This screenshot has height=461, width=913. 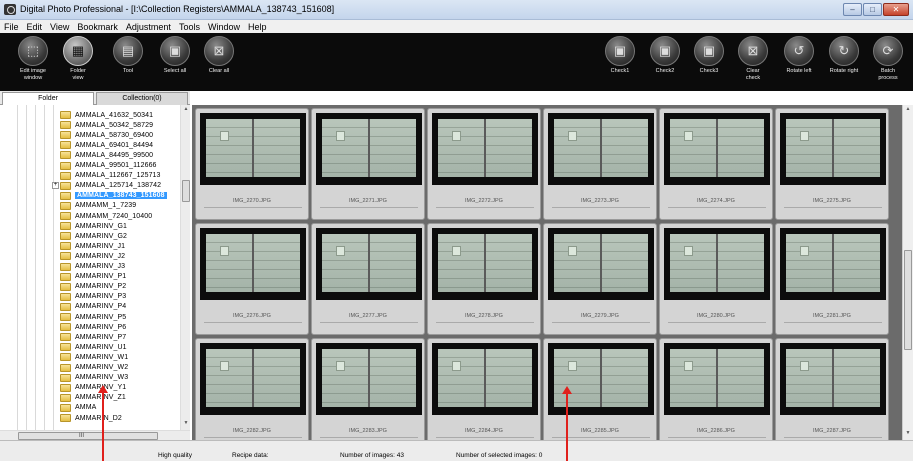 I want to click on edit-image-window-button: ⬚ Edit image window, so click(x=33, y=62).